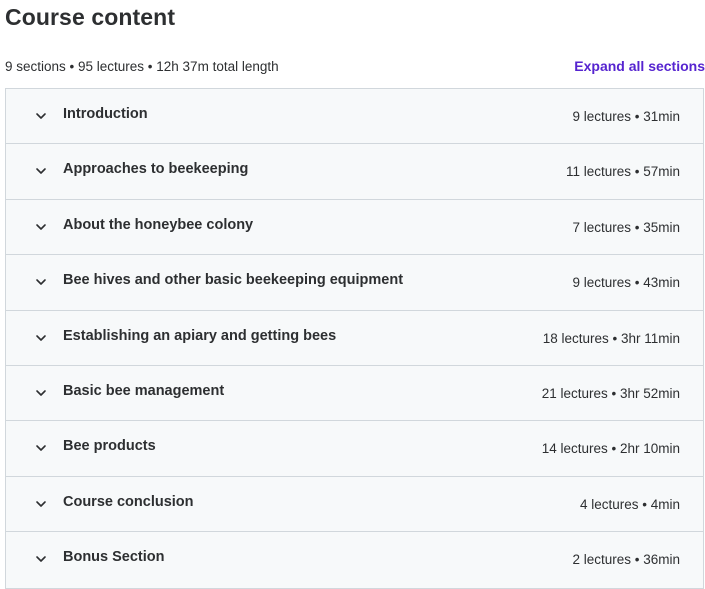 The image size is (705, 589). Describe the element at coordinates (639, 66) in the screenshot. I see `expand-all-sections-button: Expand all sections` at that location.